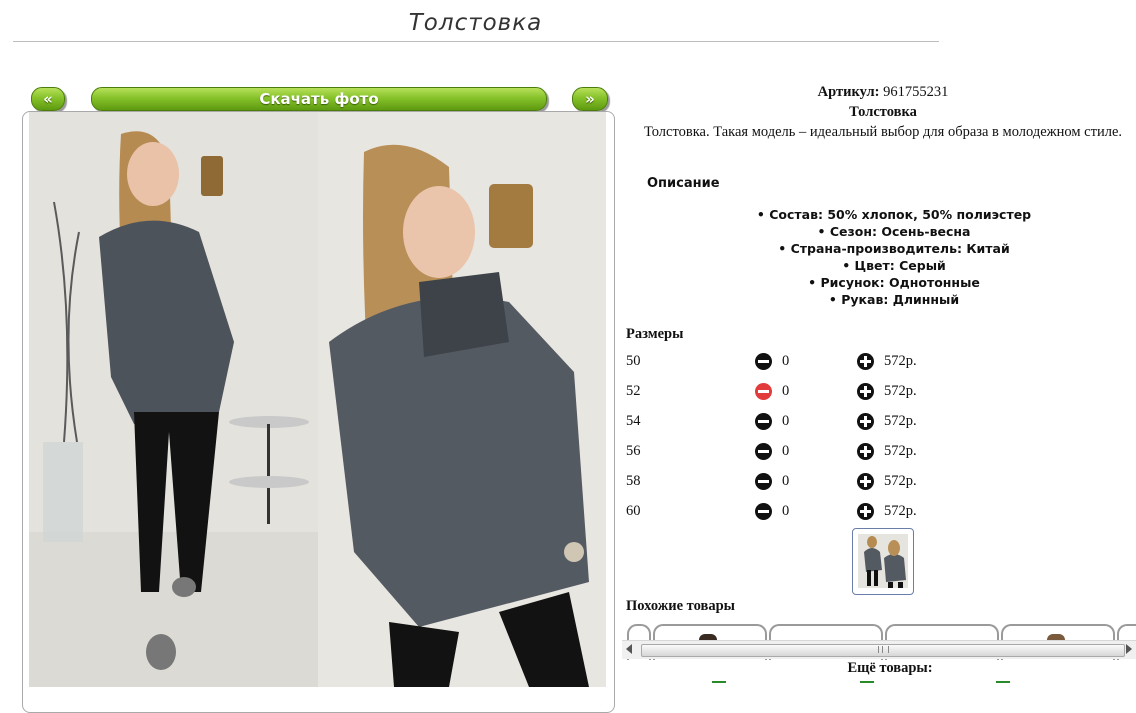  Describe the element at coordinates (878, 231) in the screenshot. I see `property-item: Сезон: Осень-весна` at that location.